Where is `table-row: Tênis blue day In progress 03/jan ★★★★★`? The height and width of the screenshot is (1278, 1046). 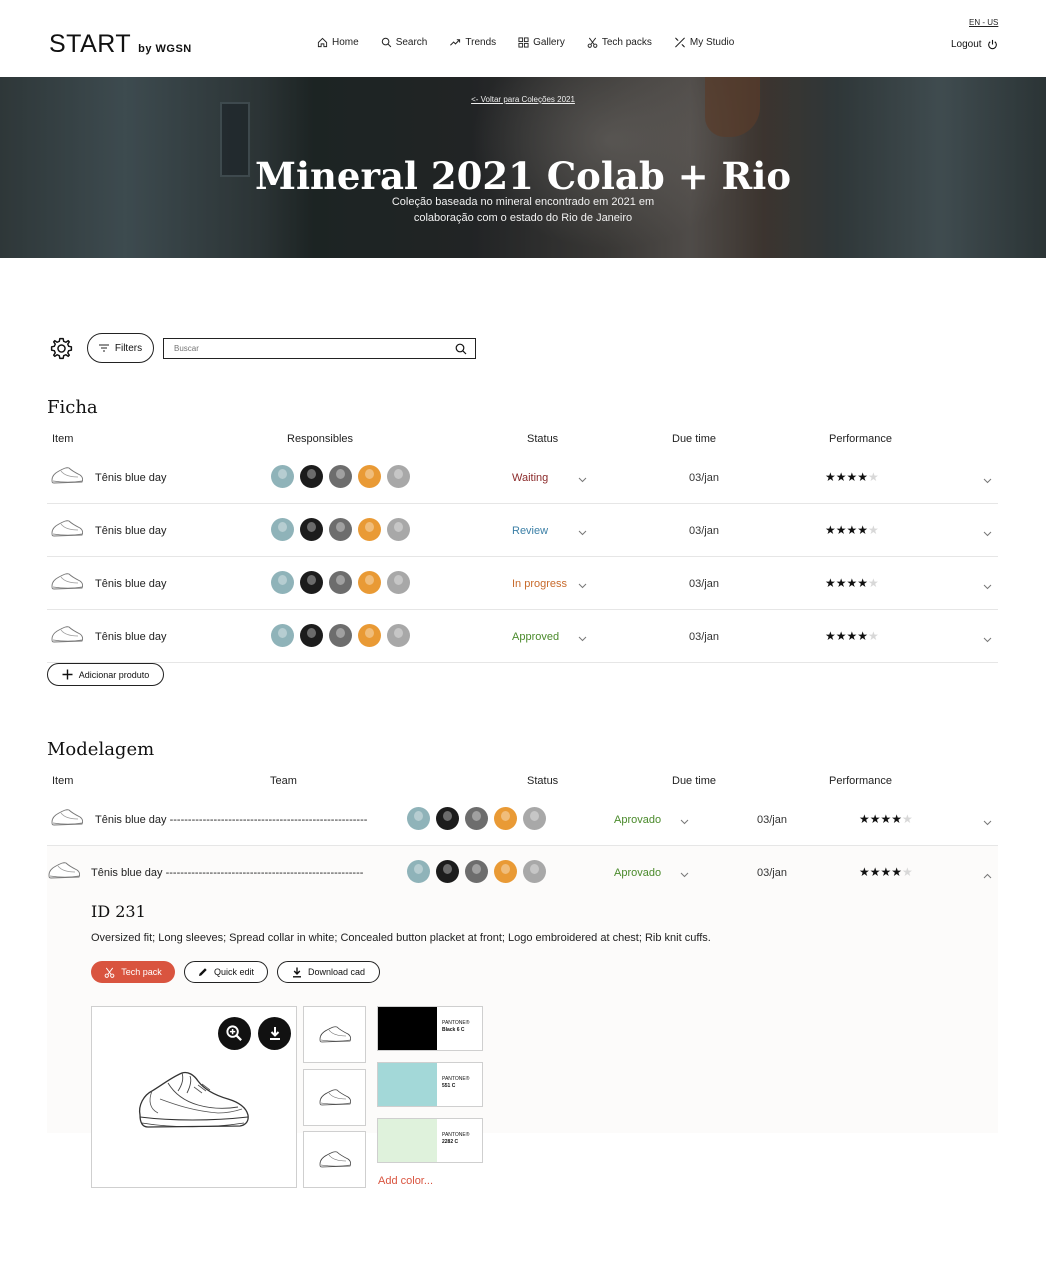 table-row: Tênis blue day In progress 03/jan ★★★★★ is located at coordinates (522, 583).